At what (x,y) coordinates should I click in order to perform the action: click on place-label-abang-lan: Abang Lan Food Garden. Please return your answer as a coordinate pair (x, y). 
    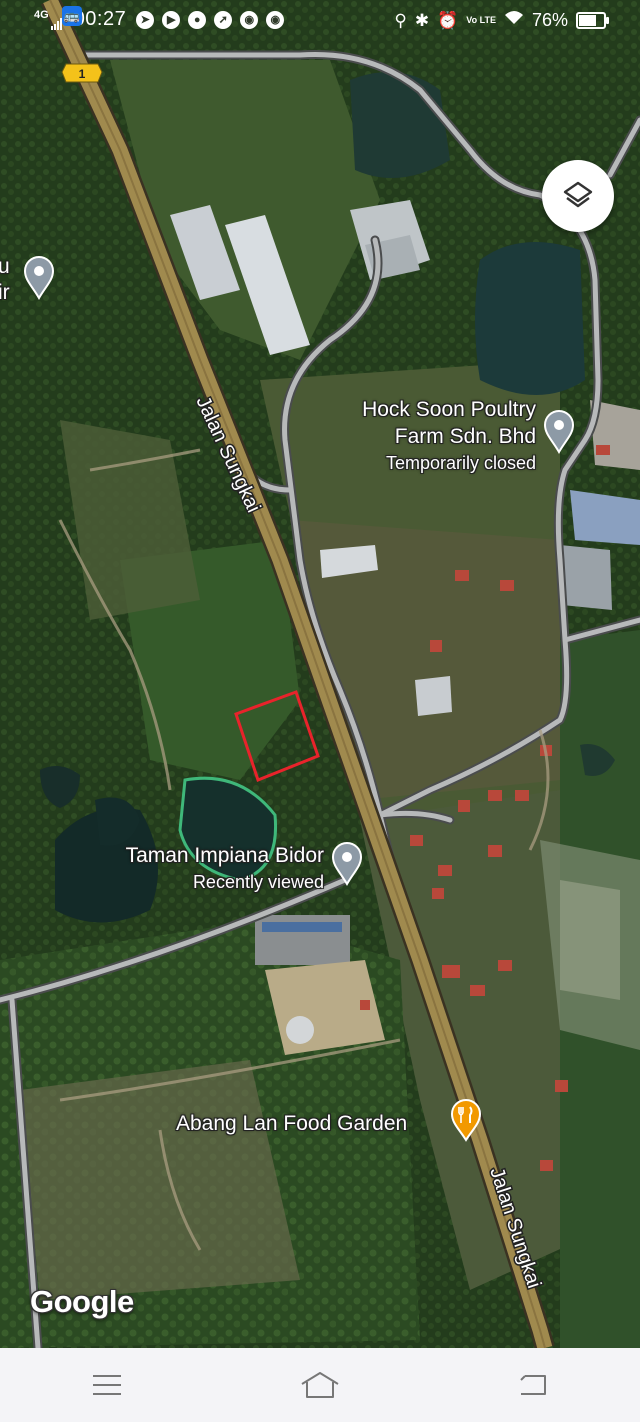
    Looking at the image, I should click on (291, 1124).